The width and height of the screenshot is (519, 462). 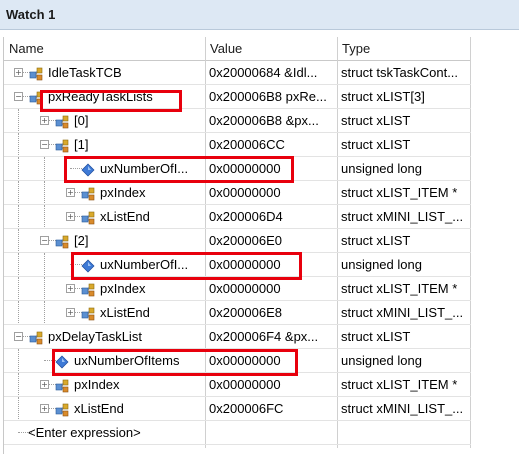 What do you see at coordinates (259, 15) in the screenshot?
I see `watch-window-titlebar: Watch 1` at bounding box center [259, 15].